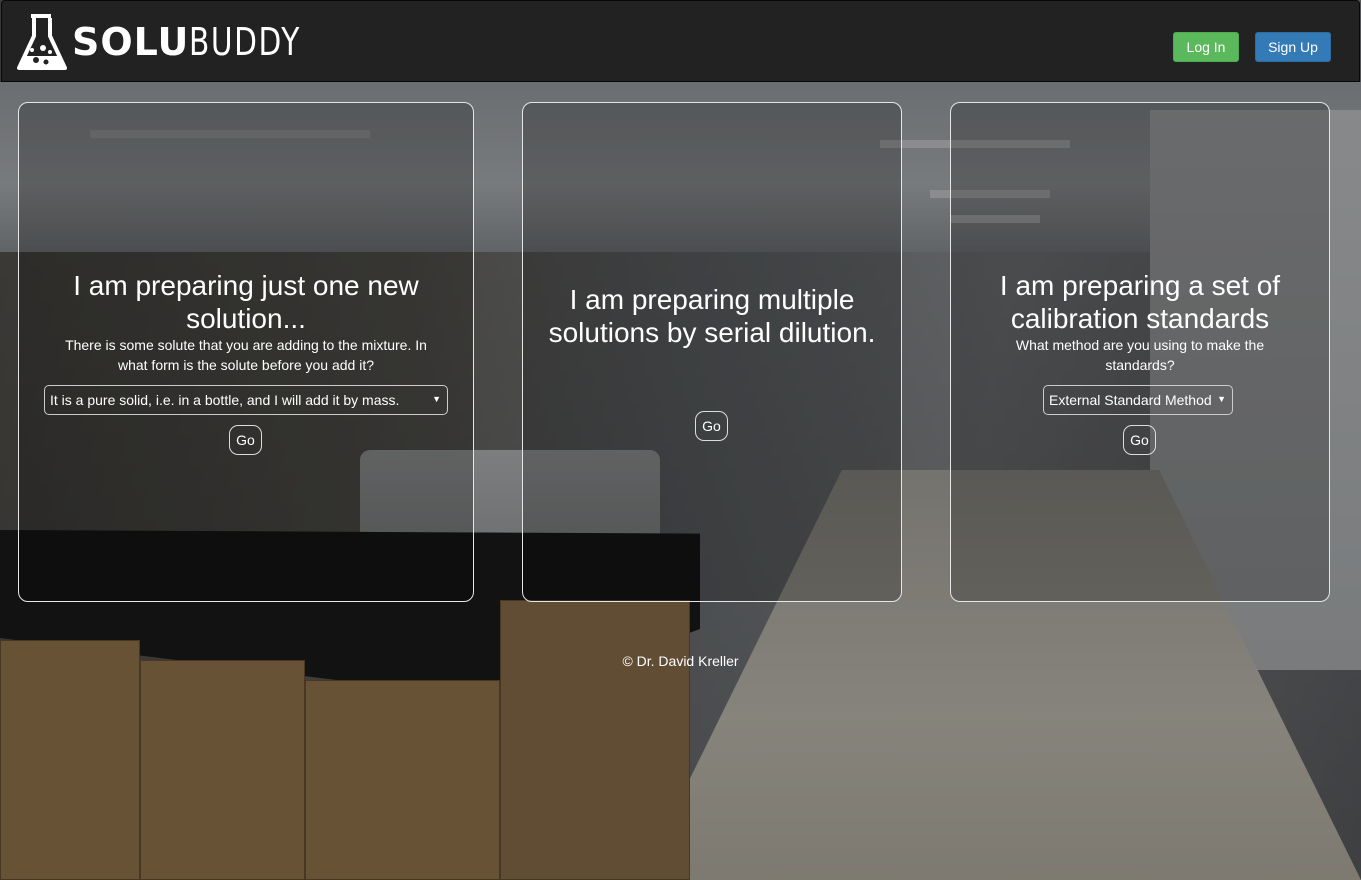  Describe the element at coordinates (680, 661) in the screenshot. I see `footer-copyright: © Dr. David Kreller` at that location.